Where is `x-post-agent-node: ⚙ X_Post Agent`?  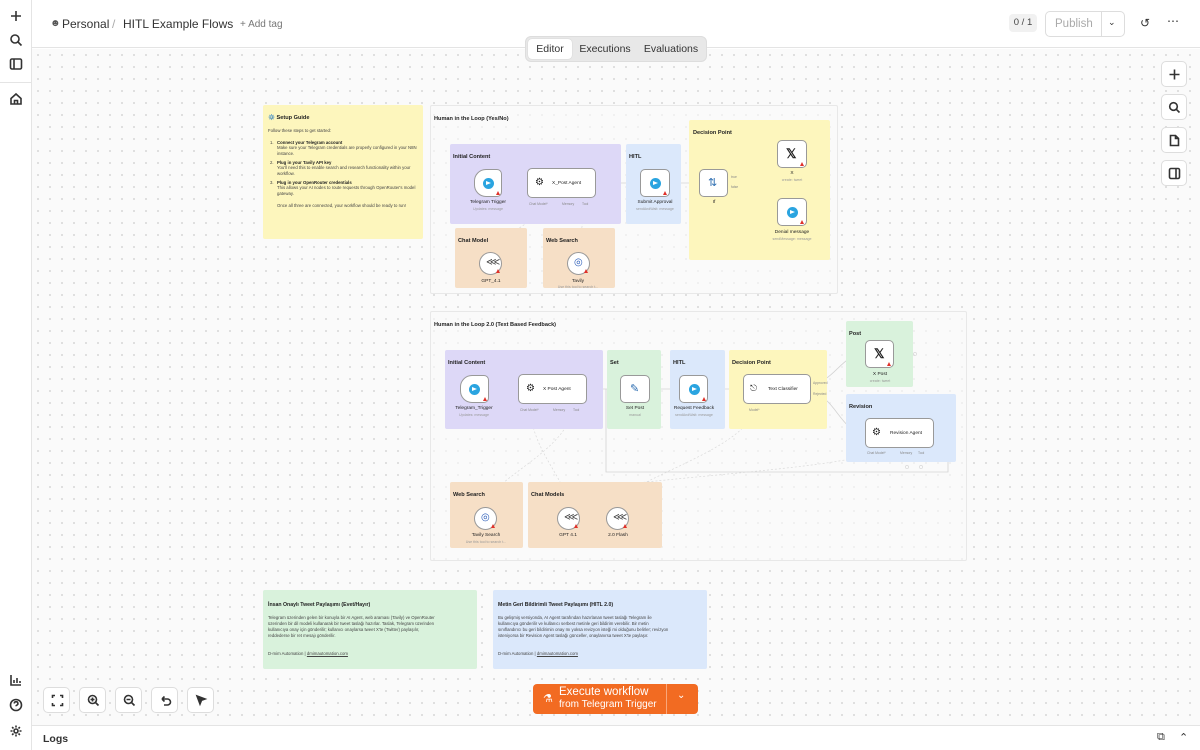
x-post-agent-node: ⚙ X_Post Agent is located at coordinates (561, 183).